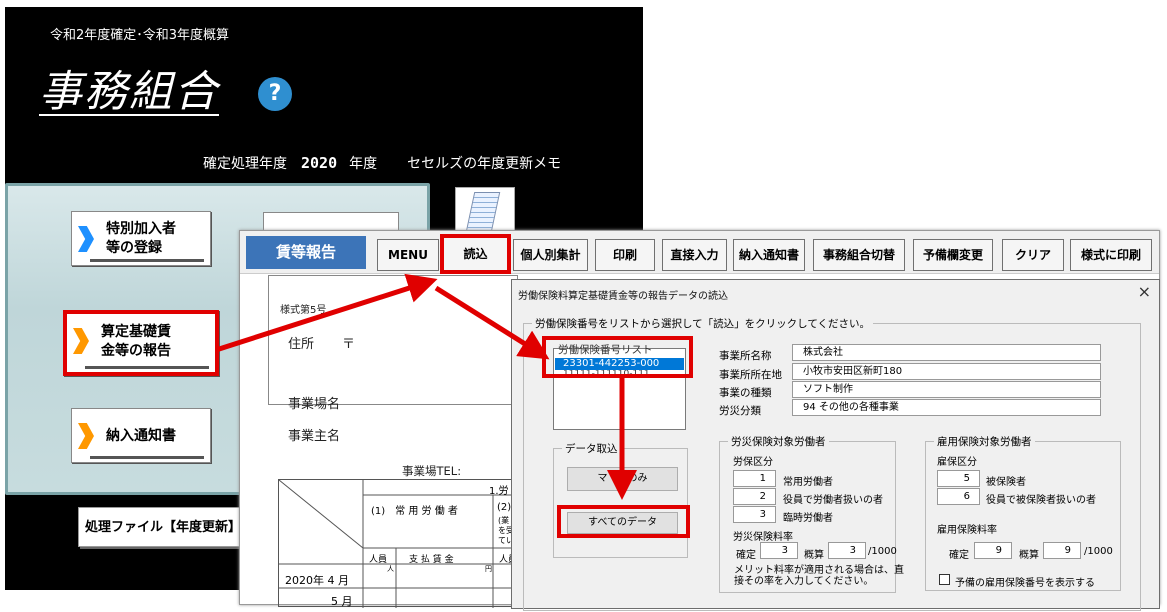 The height and width of the screenshot is (612, 1167). I want to click on category-item-label: 被保険者, so click(1006, 482).